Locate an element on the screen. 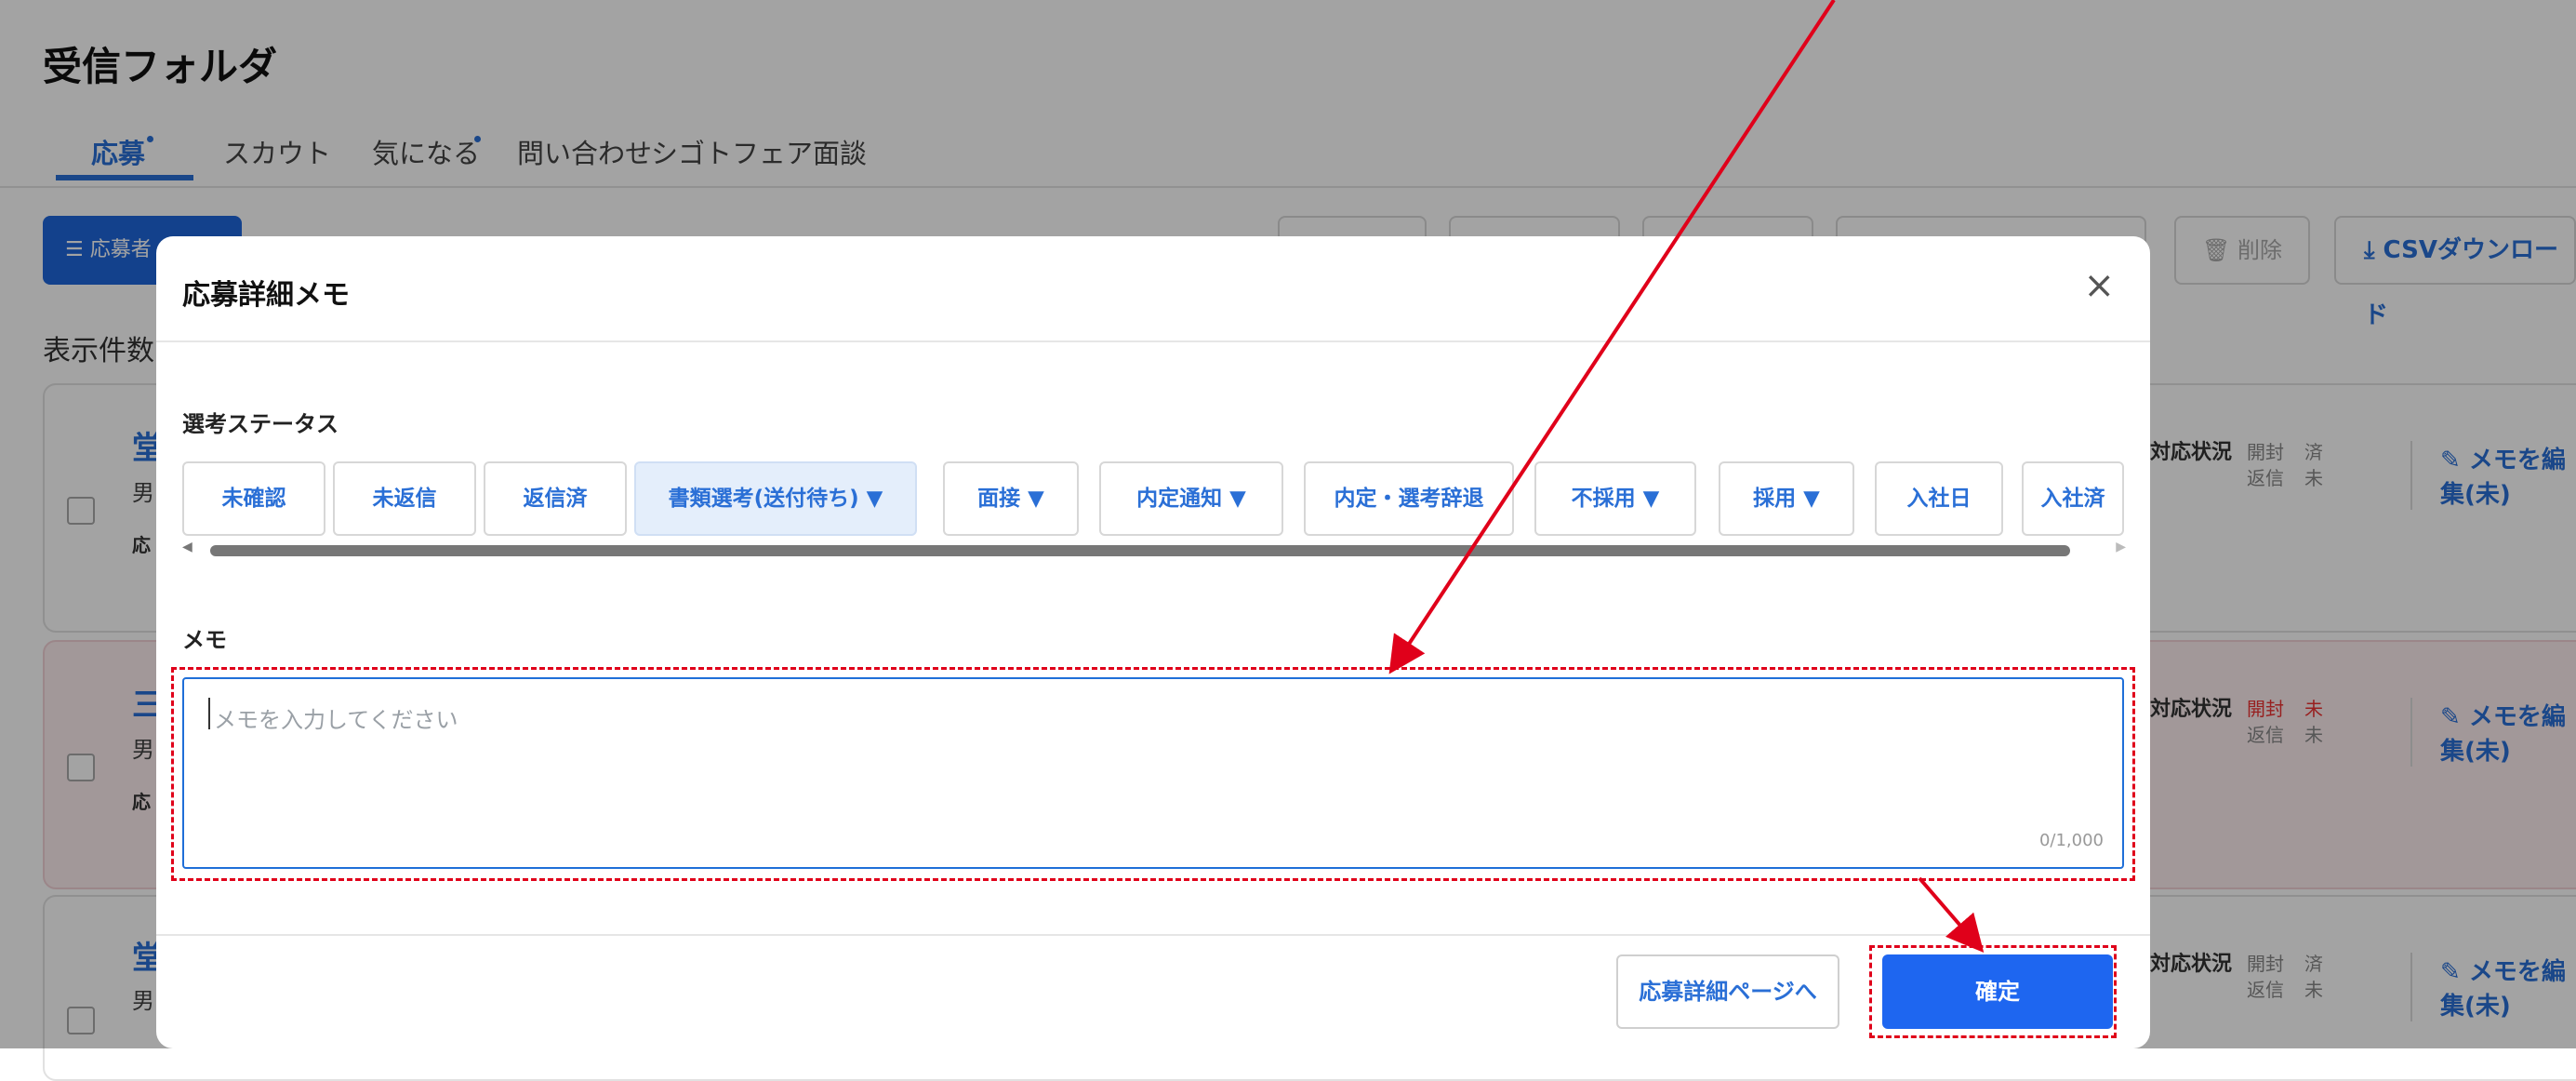 This screenshot has width=2576, height=1081. arrow-to-confirm is located at coordinates (1951, 915).